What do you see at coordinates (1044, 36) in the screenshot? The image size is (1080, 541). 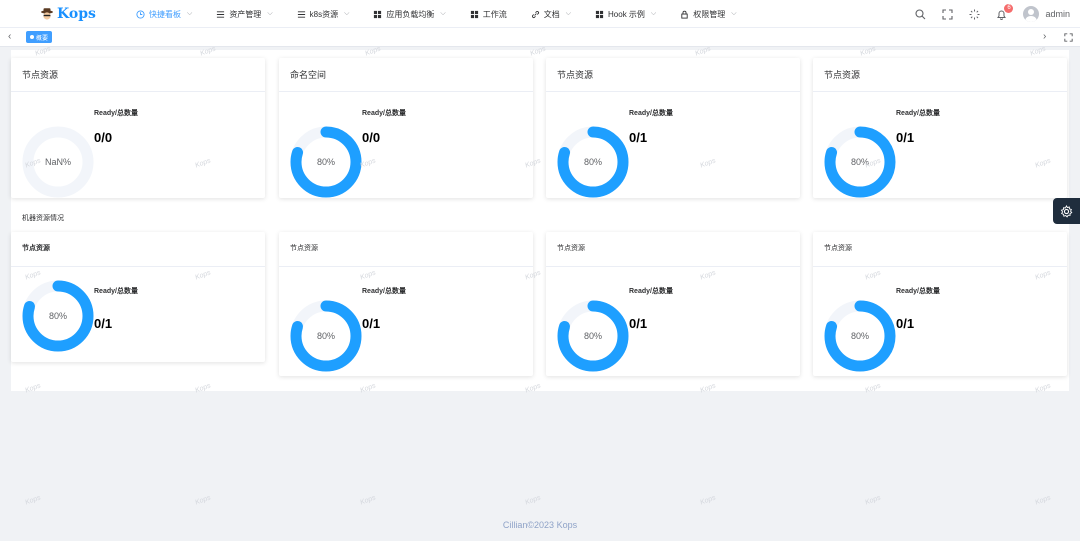 I see `chevron-right-icon: ›` at bounding box center [1044, 36].